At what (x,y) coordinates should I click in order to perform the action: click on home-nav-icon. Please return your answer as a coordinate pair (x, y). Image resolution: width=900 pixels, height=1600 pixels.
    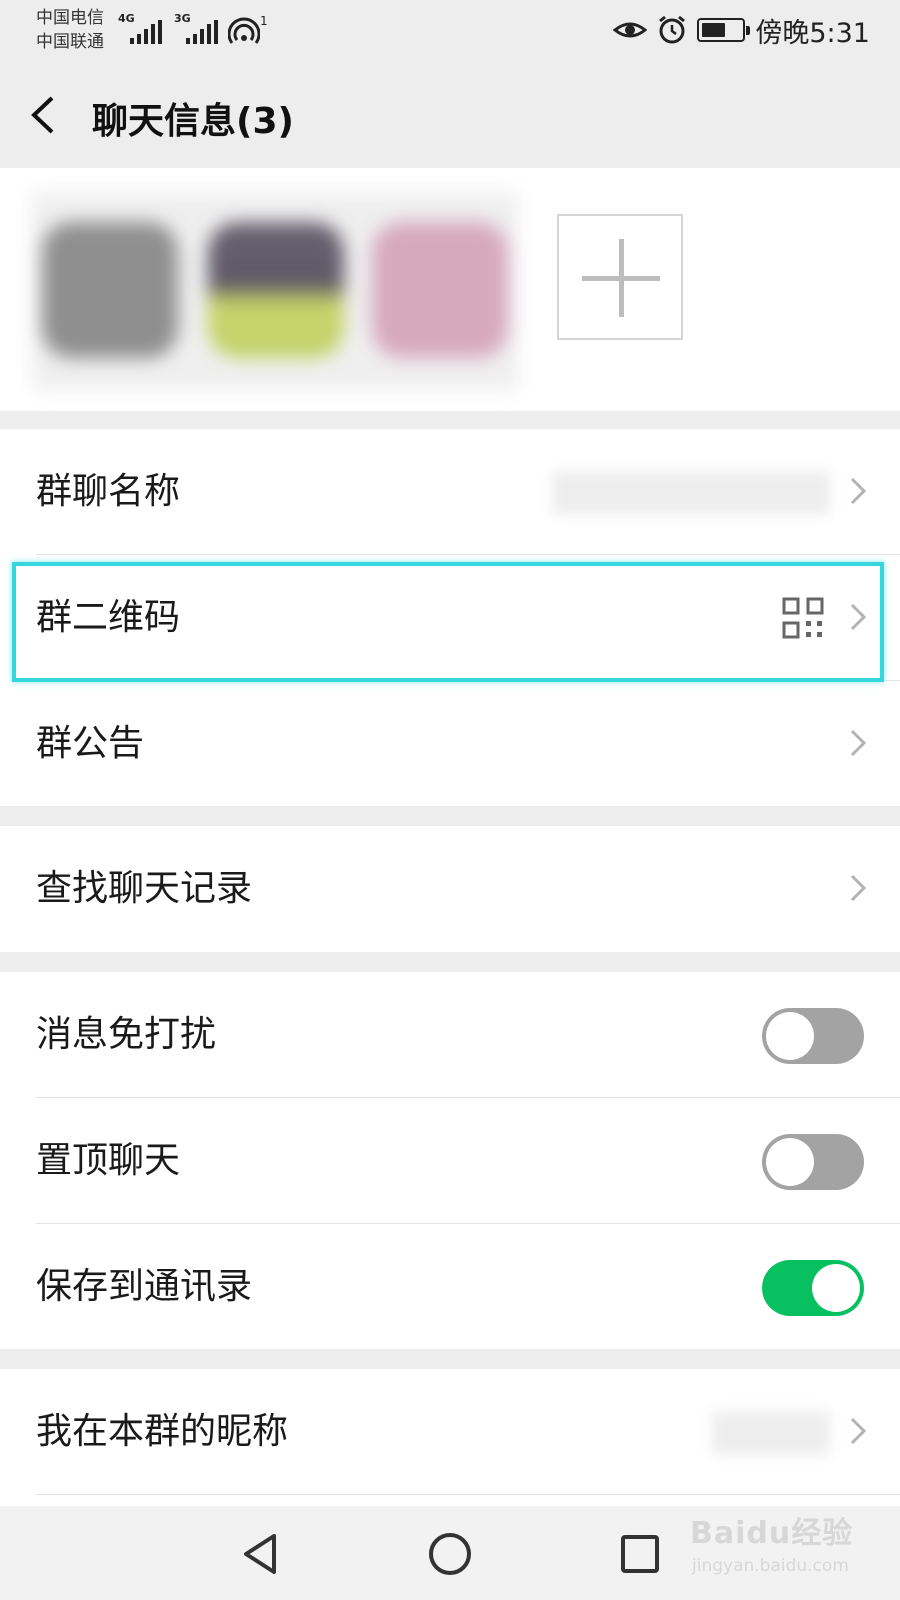
    Looking at the image, I should click on (450, 1554).